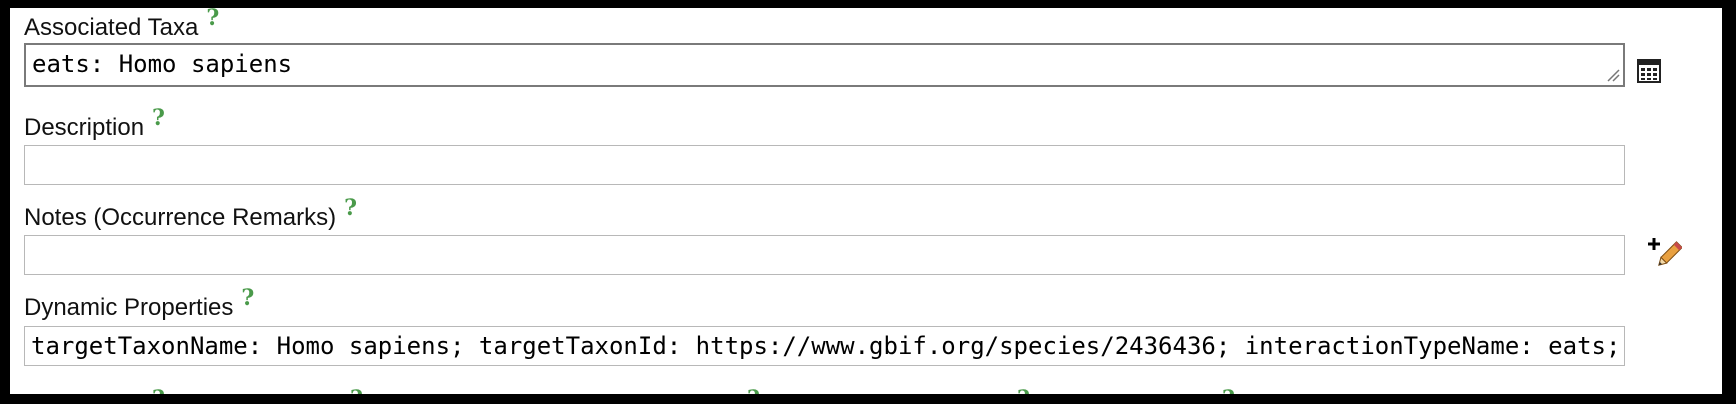 The width and height of the screenshot is (1736, 404). I want to click on description-input, so click(824, 165).